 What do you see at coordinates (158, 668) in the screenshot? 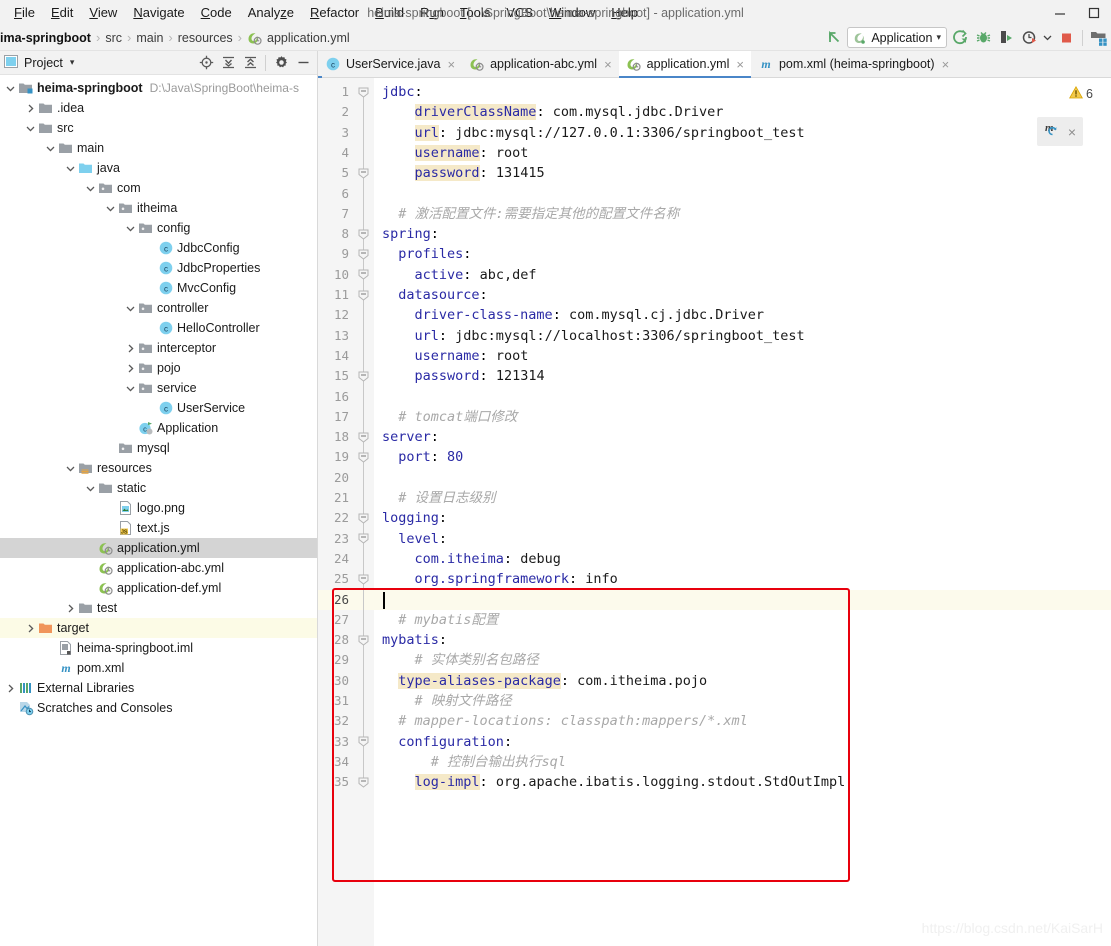
I see `tree-item-pom-xml: m pom.xml` at bounding box center [158, 668].